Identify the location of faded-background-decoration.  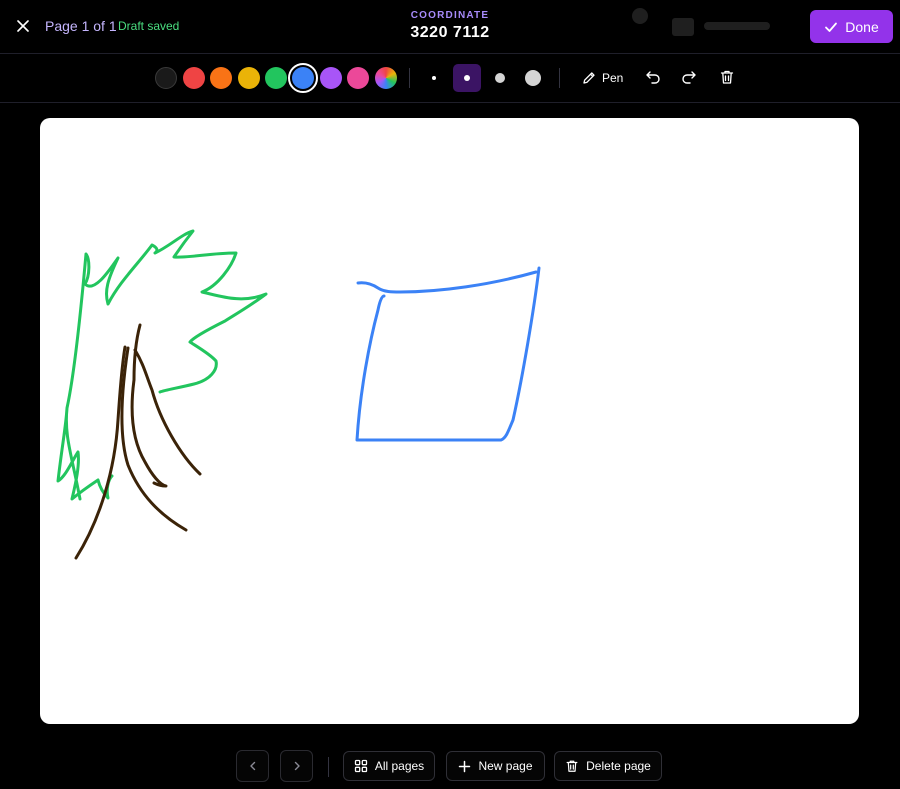
(703, 26).